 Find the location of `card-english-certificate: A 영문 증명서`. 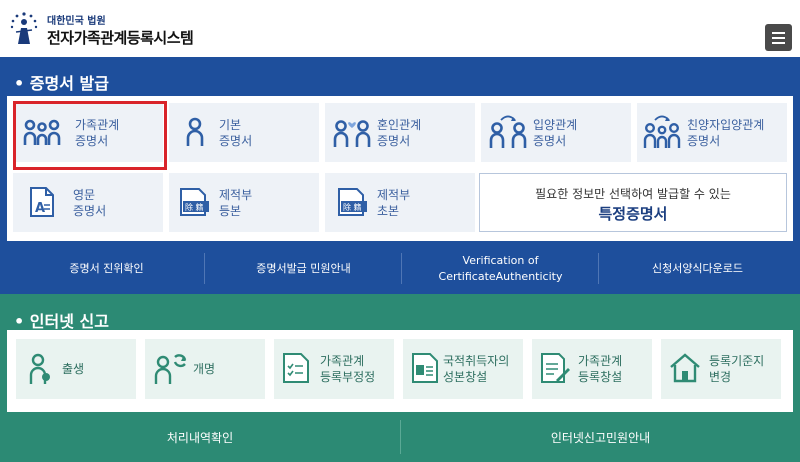

card-english-certificate: A 영문 증명서 is located at coordinates (88, 202).